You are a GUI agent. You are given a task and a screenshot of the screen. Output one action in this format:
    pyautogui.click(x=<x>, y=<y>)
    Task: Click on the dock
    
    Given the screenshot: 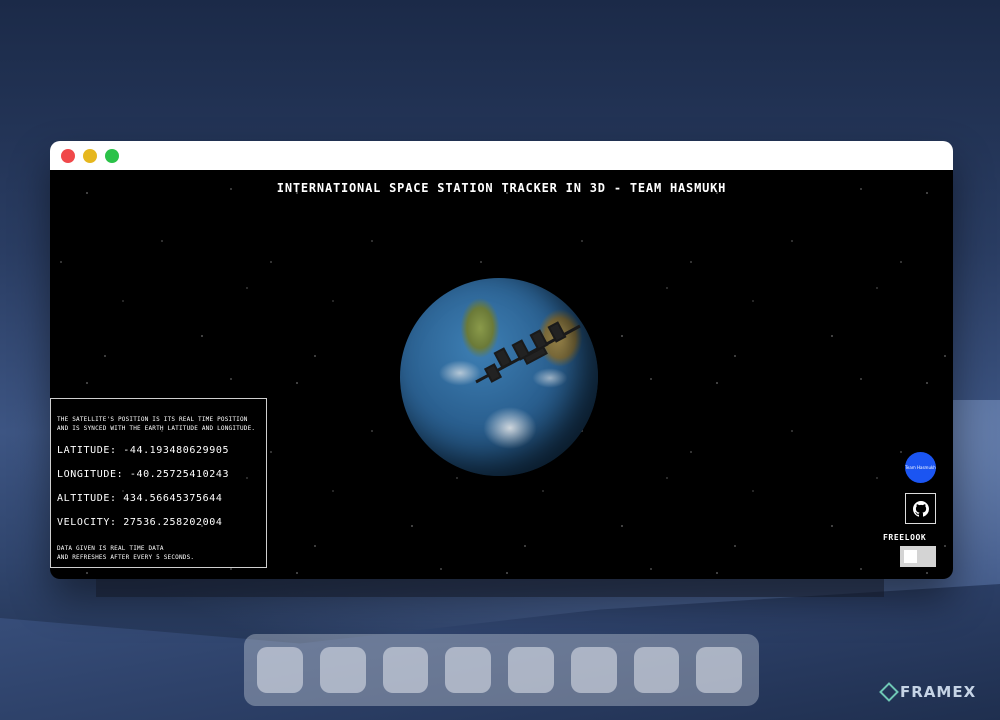 What is the action you would take?
    pyautogui.click(x=501, y=670)
    